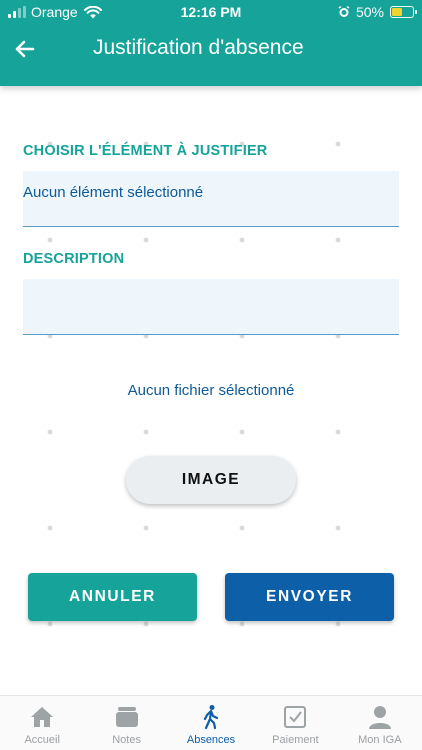 Image resolution: width=422 pixels, height=750 pixels. Describe the element at coordinates (25, 49) in the screenshot. I see `arrow-left-icon` at that location.